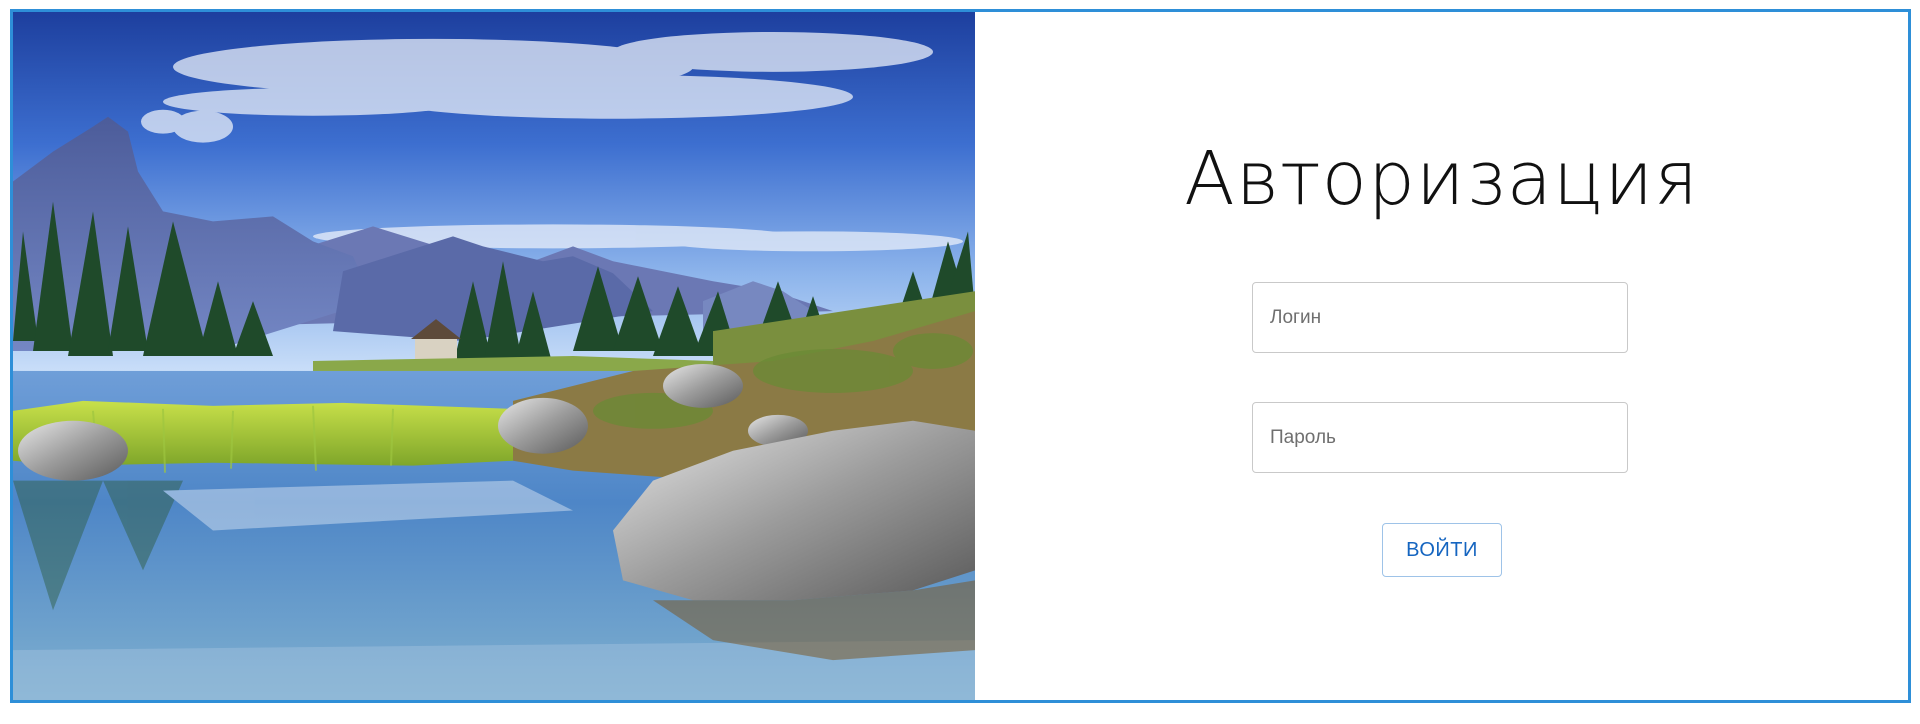  Describe the element at coordinates (1440, 437) in the screenshot. I see `password-input` at that location.